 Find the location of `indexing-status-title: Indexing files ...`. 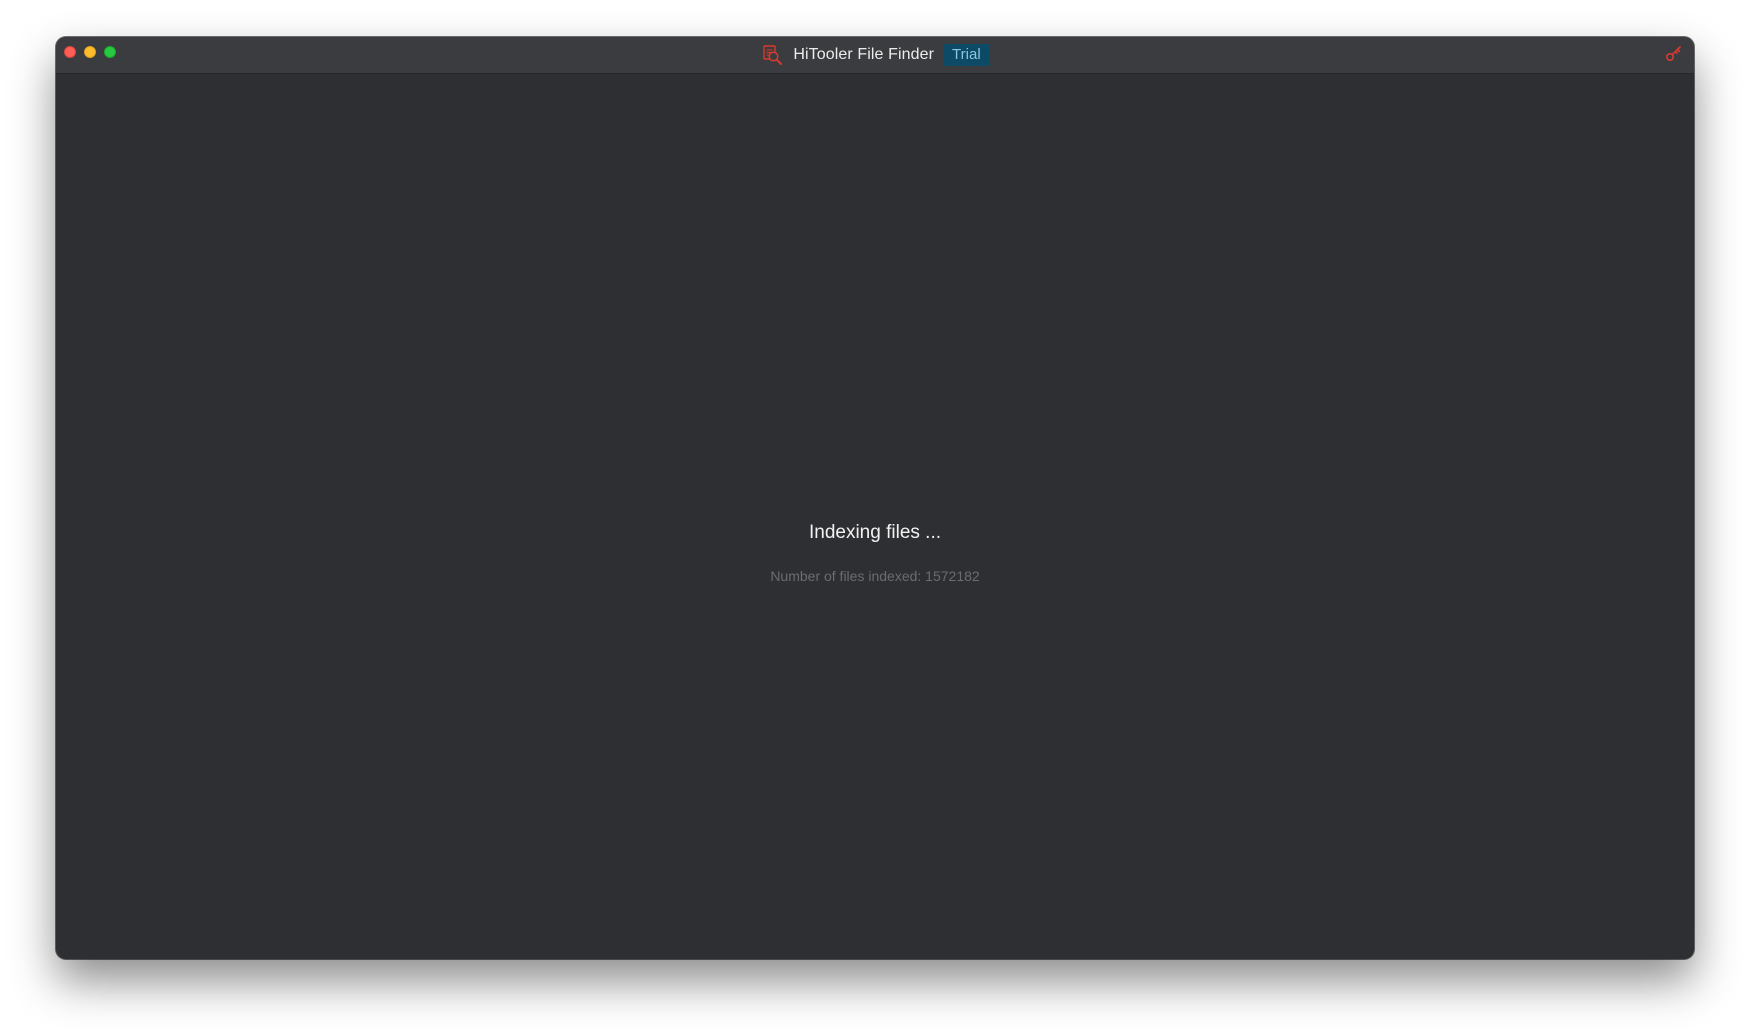

indexing-status-title: Indexing files ... is located at coordinates (875, 532).